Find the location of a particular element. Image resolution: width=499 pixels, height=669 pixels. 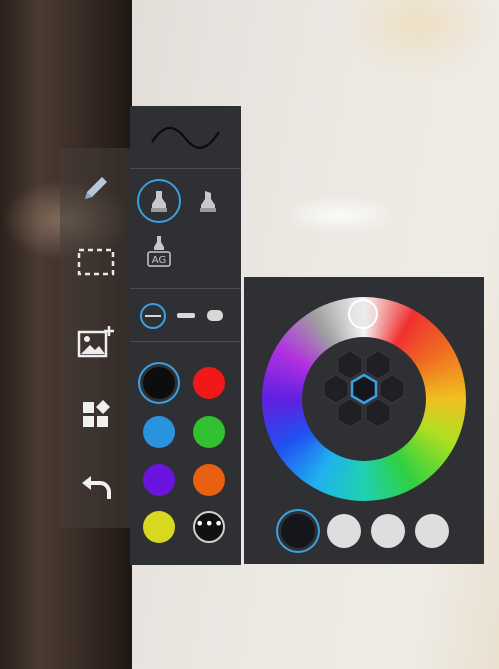

highlighter-pen-button is located at coordinates (208, 201).